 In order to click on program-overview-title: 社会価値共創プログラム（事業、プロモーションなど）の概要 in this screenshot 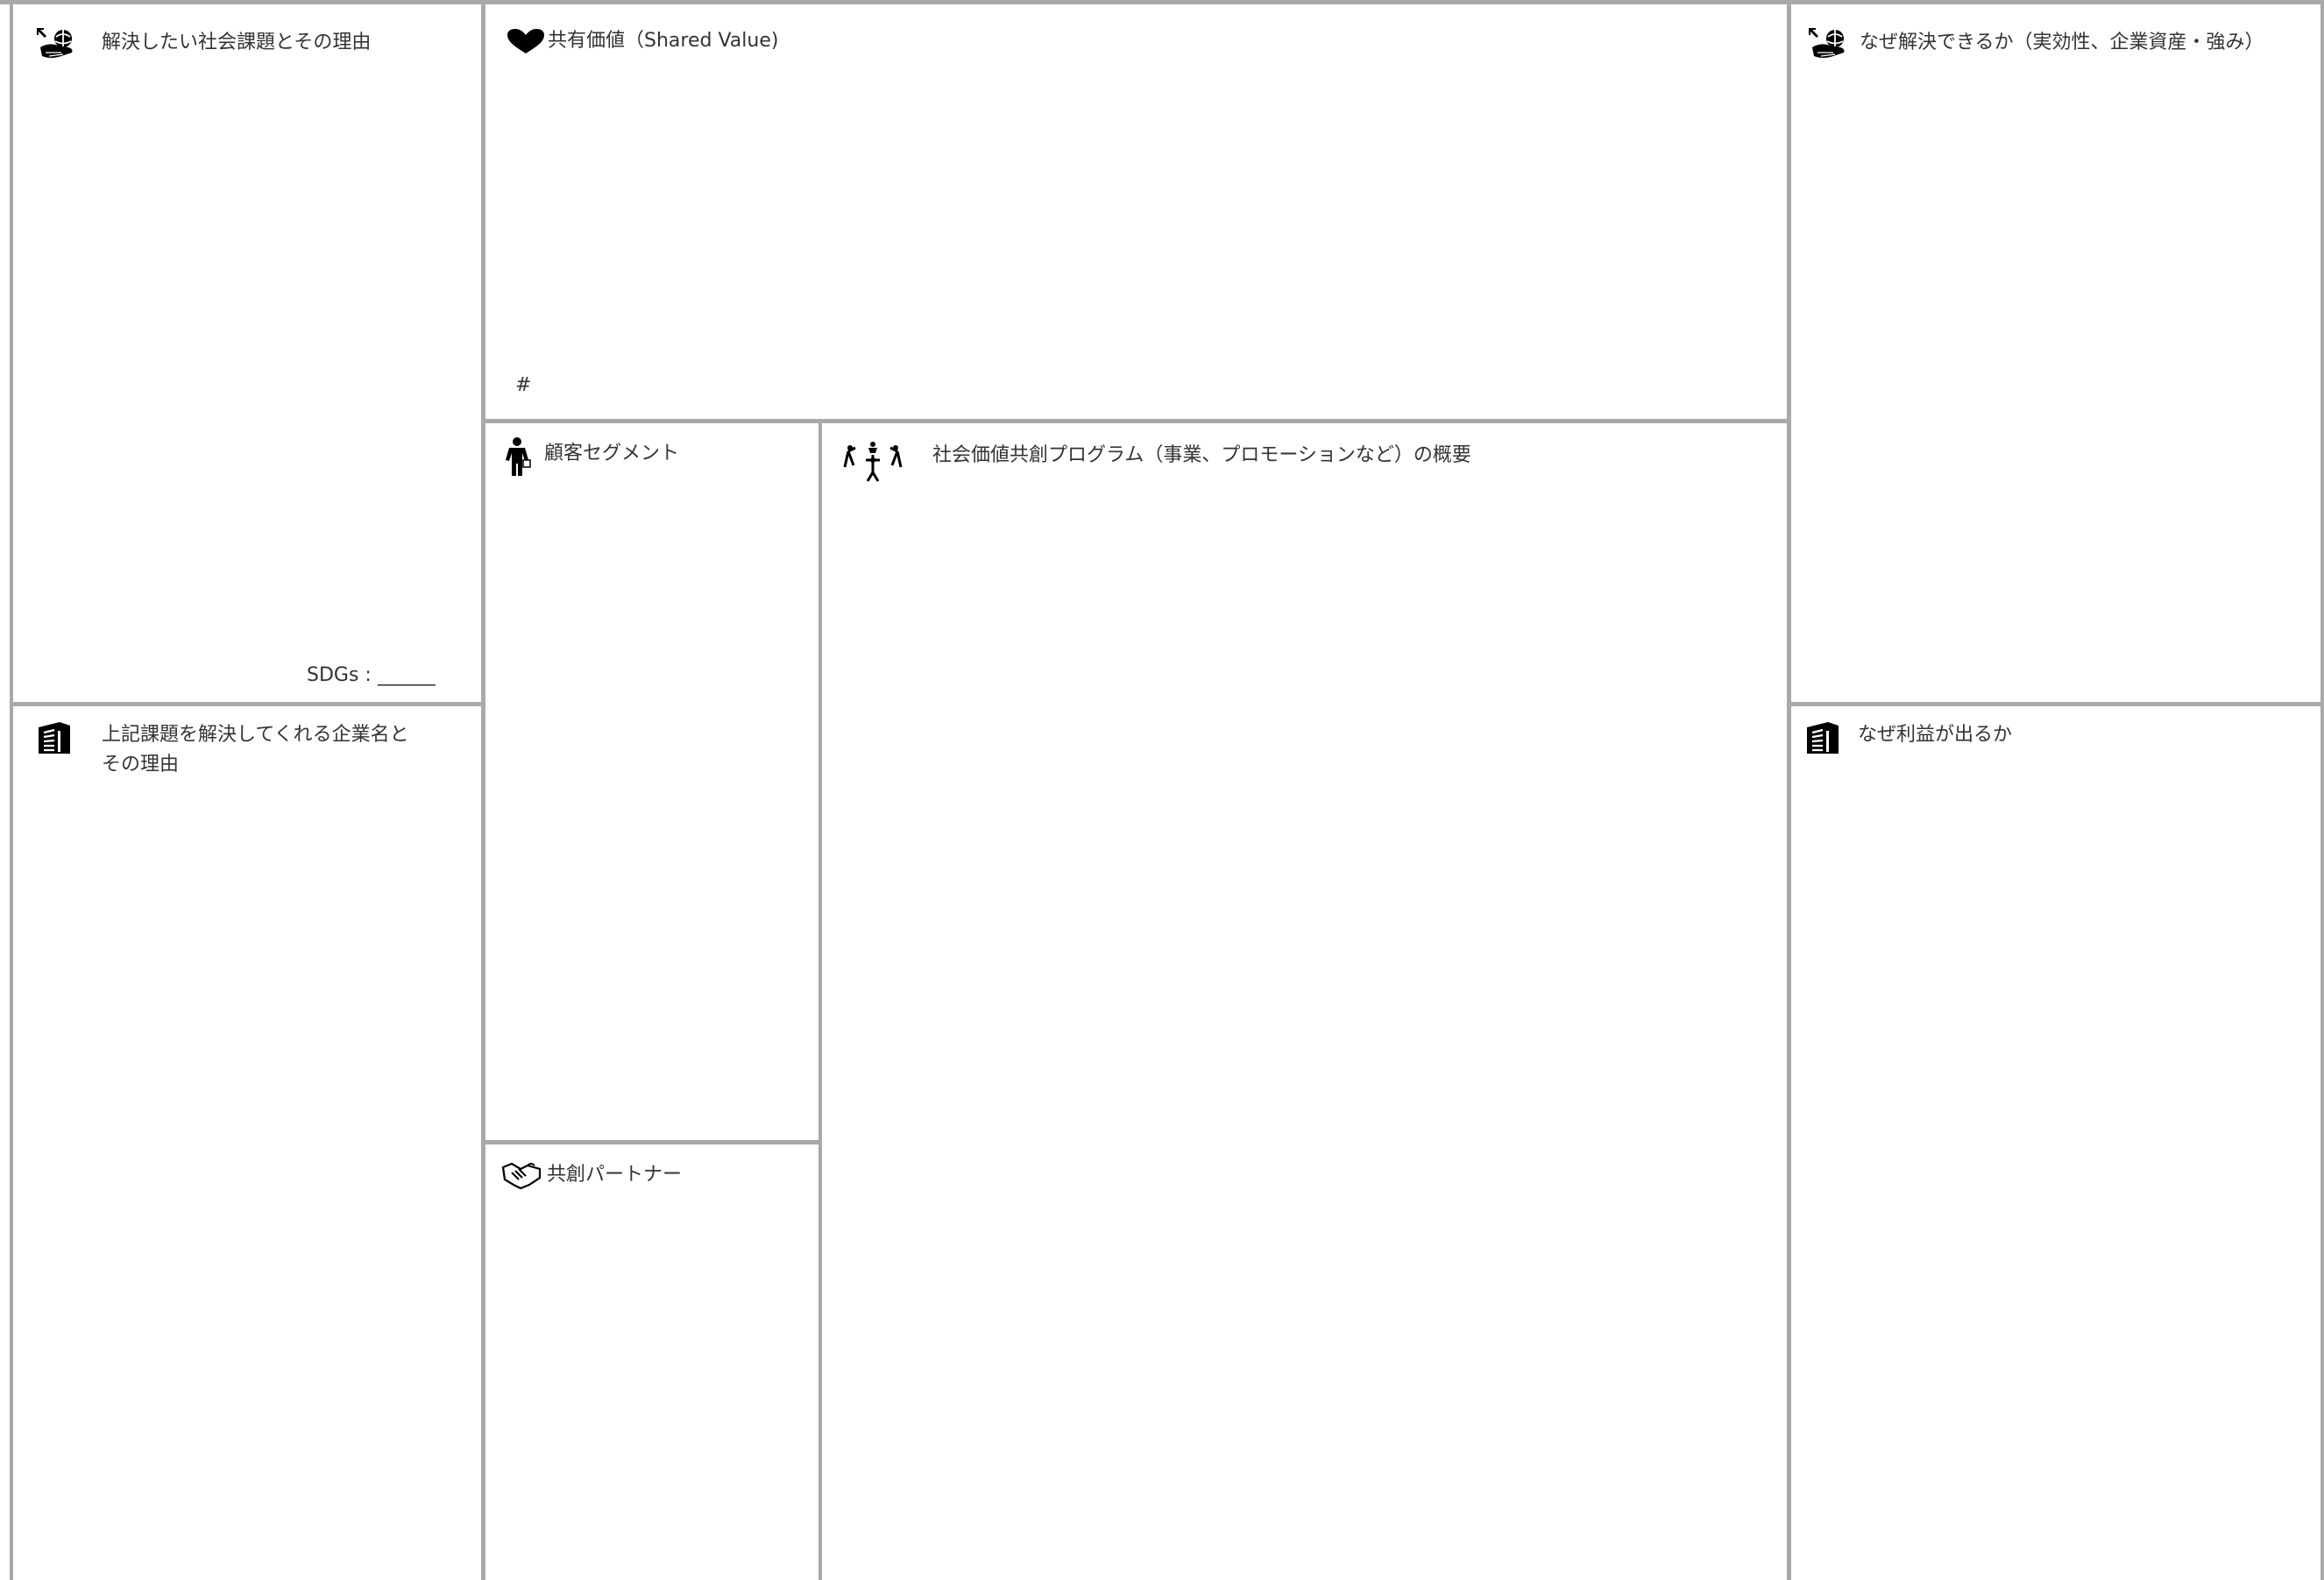, I will do `click(1201, 455)`.